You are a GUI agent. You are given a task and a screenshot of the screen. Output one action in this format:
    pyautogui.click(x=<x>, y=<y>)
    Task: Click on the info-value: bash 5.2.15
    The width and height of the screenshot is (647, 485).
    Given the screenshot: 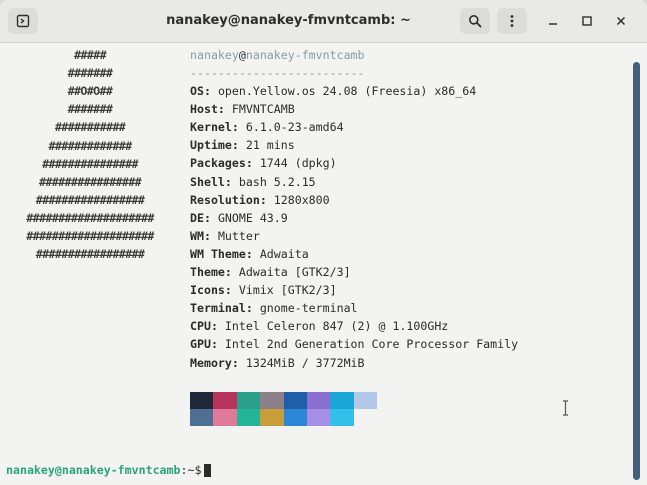 What is the action you would take?
    pyautogui.click(x=277, y=181)
    